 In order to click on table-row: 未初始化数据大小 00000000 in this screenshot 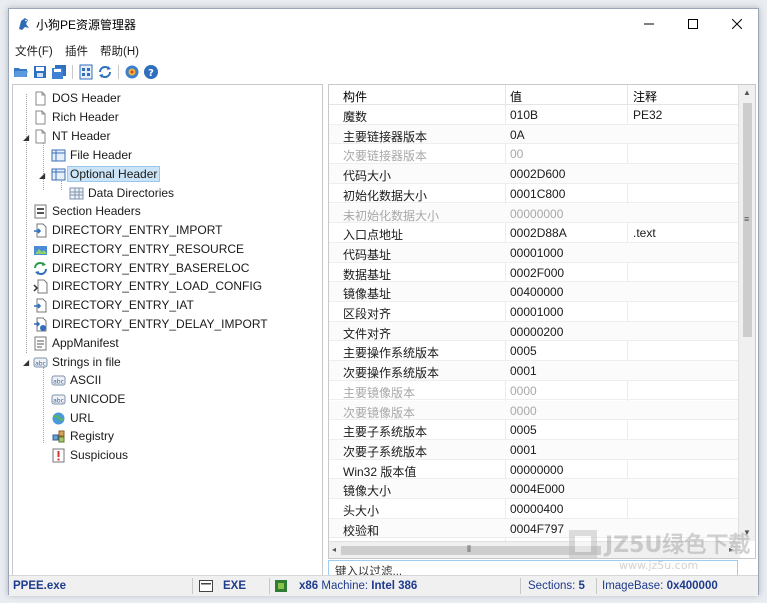, I will do `click(534, 213)`.